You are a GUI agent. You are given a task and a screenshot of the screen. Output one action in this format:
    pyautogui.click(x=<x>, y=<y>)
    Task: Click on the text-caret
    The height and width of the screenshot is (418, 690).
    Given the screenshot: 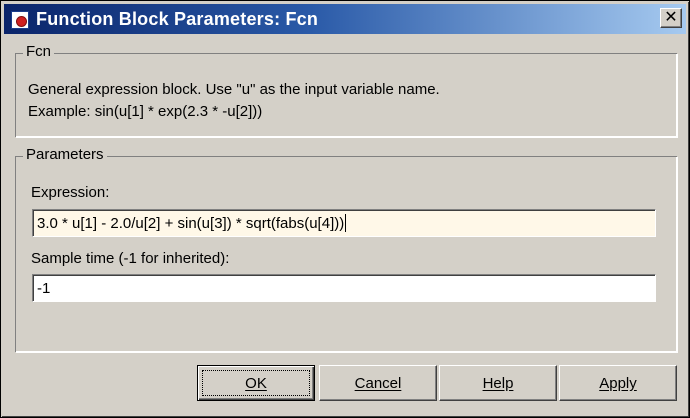 What is the action you would take?
    pyautogui.click(x=346, y=223)
    